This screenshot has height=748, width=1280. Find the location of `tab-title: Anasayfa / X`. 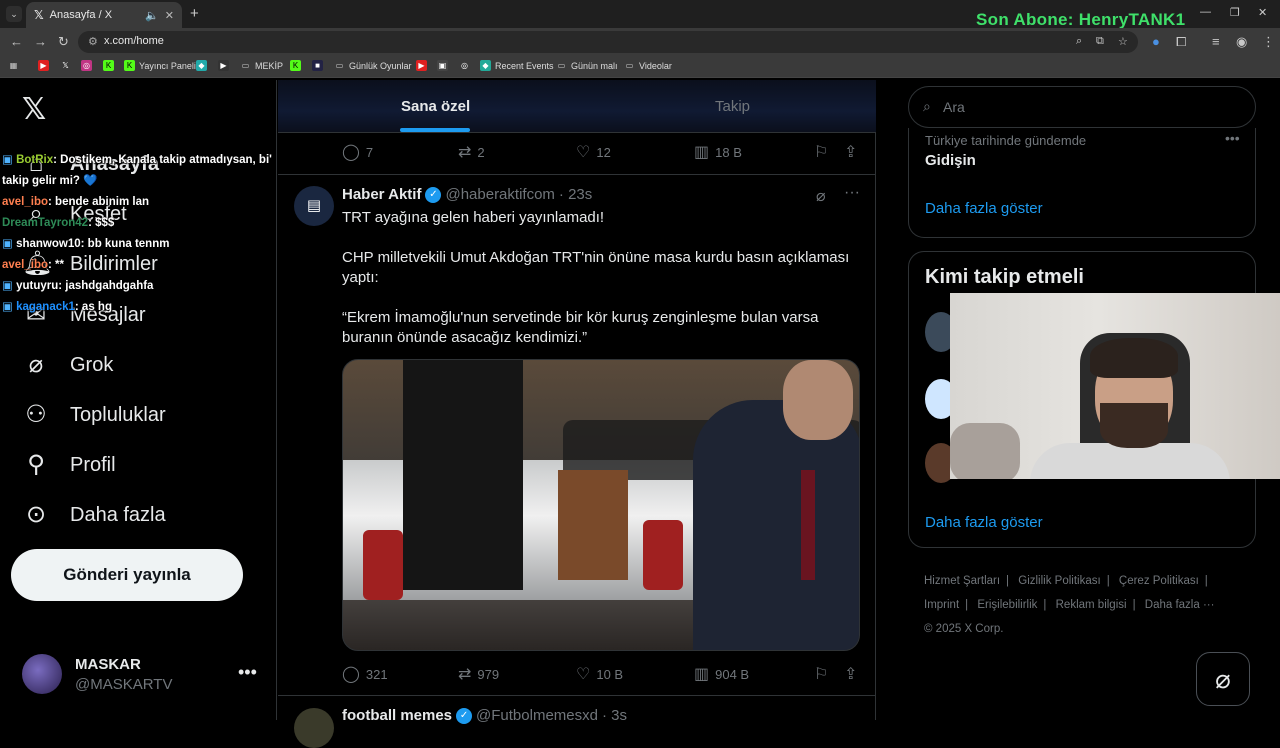

tab-title: Anasayfa / X is located at coordinates (81, 15).